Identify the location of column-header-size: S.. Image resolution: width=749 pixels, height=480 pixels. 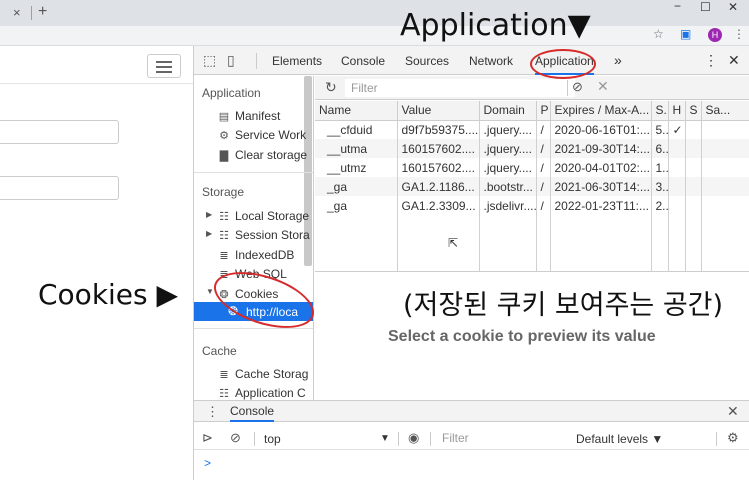
(660, 111).